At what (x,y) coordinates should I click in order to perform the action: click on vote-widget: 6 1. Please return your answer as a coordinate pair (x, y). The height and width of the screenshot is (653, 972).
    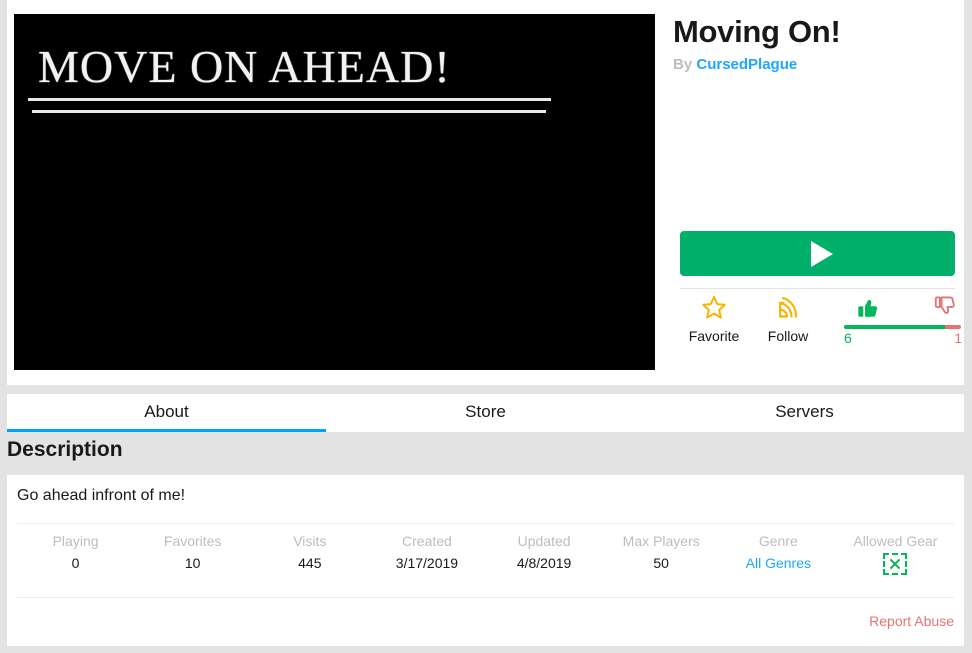
    Looking at the image, I should click on (902, 321).